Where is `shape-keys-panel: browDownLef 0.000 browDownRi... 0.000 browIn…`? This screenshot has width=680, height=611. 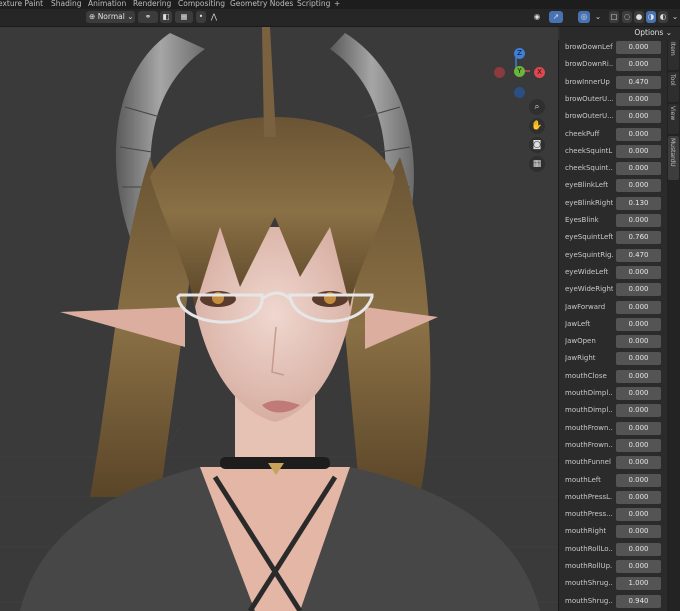
shape-keys-panel: browDownLef 0.000 browDownRi... 0.000 browIn… is located at coordinates (612, 325).